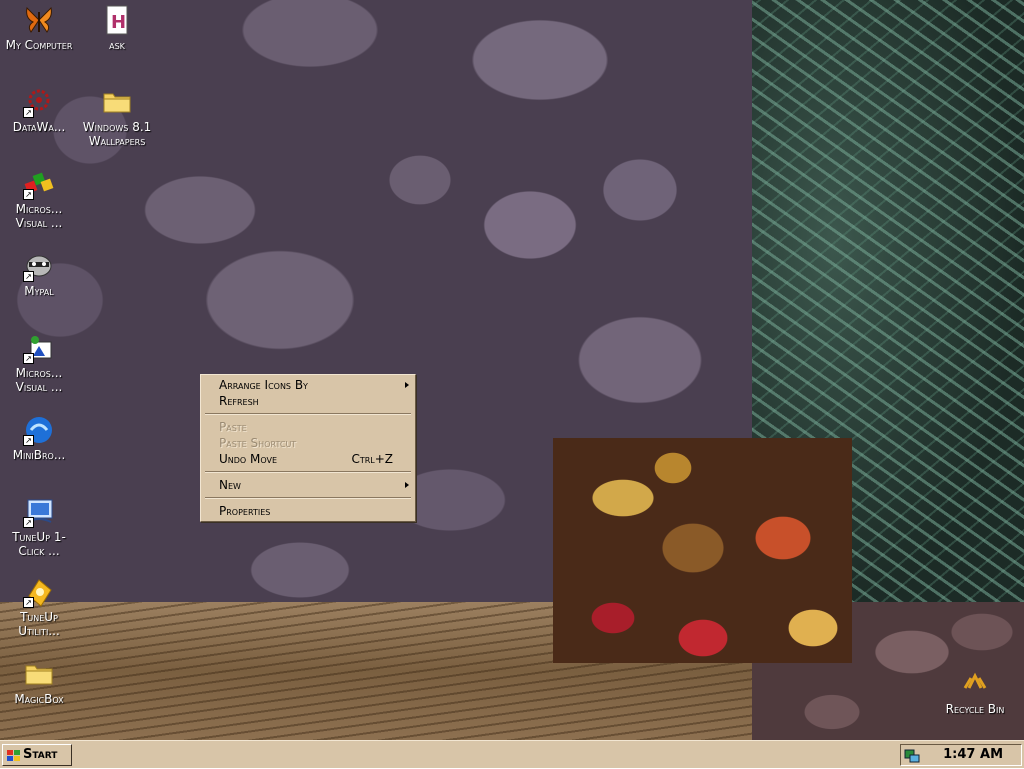 The width and height of the screenshot is (1024, 769). Describe the element at coordinates (230, 485) in the screenshot. I see `menu-item-label: New` at that location.